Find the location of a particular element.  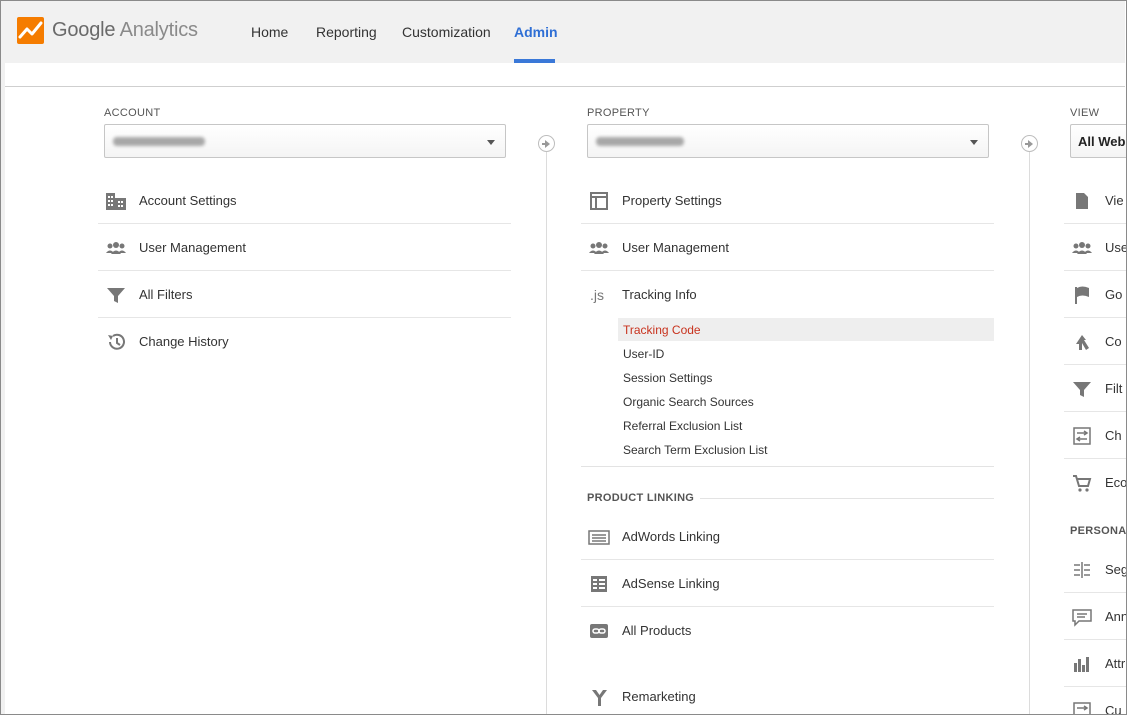

nav-customization: Customization is located at coordinates (446, 32).